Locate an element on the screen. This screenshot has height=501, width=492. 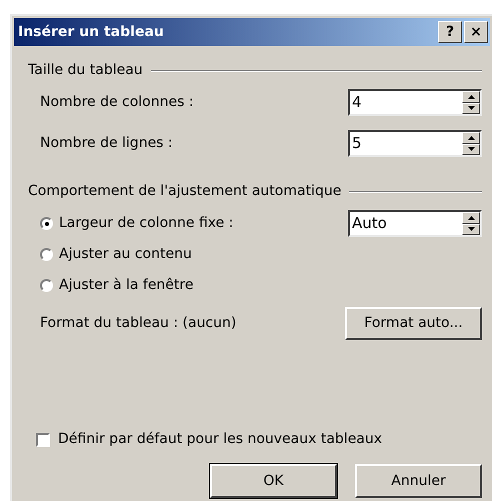
group-title: Taille du tableau is located at coordinates (85, 70).